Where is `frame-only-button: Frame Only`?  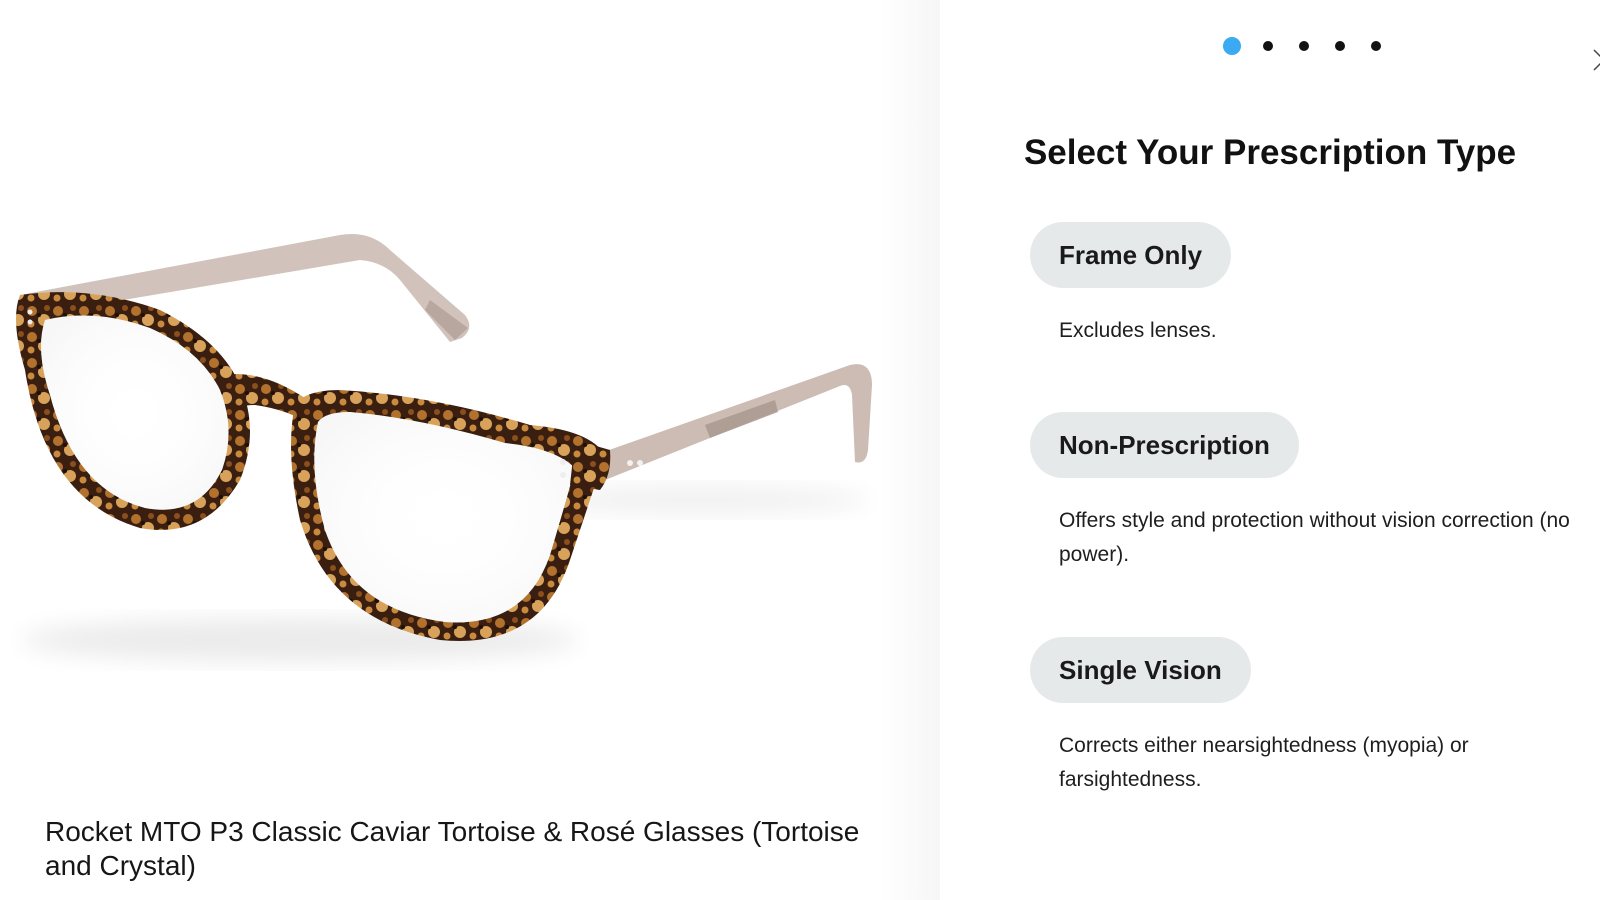 frame-only-button: Frame Only is located at coordinates (1131, 255).